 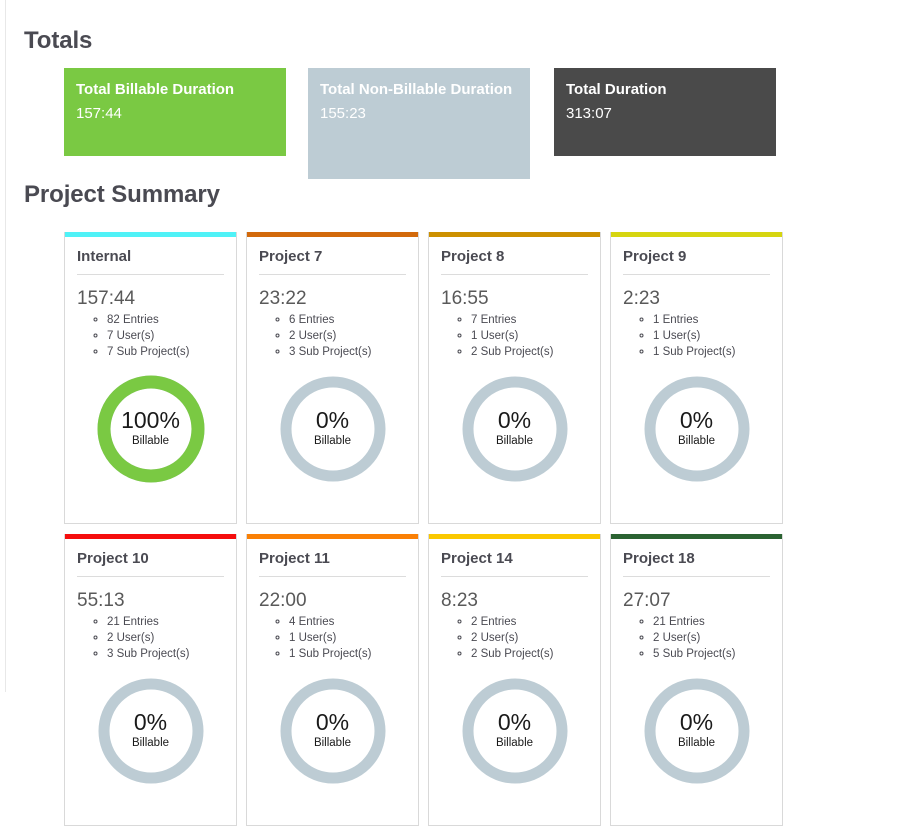 What do you see at coordinates (101, 600) in the screenshot?
I see `project-card-duration: 55:13` at bounding box center [101, 600].